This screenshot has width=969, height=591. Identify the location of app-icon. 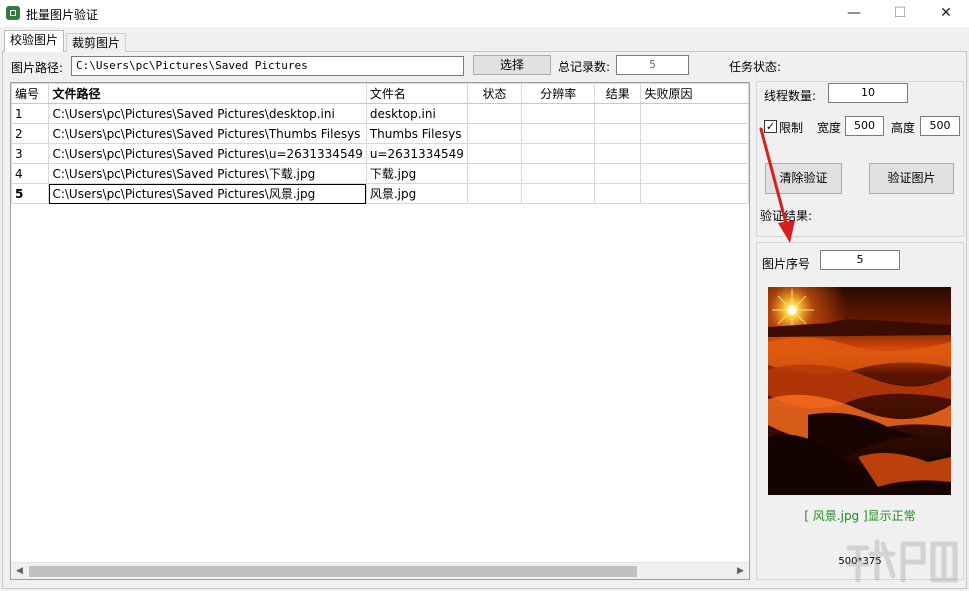
(13, 13).